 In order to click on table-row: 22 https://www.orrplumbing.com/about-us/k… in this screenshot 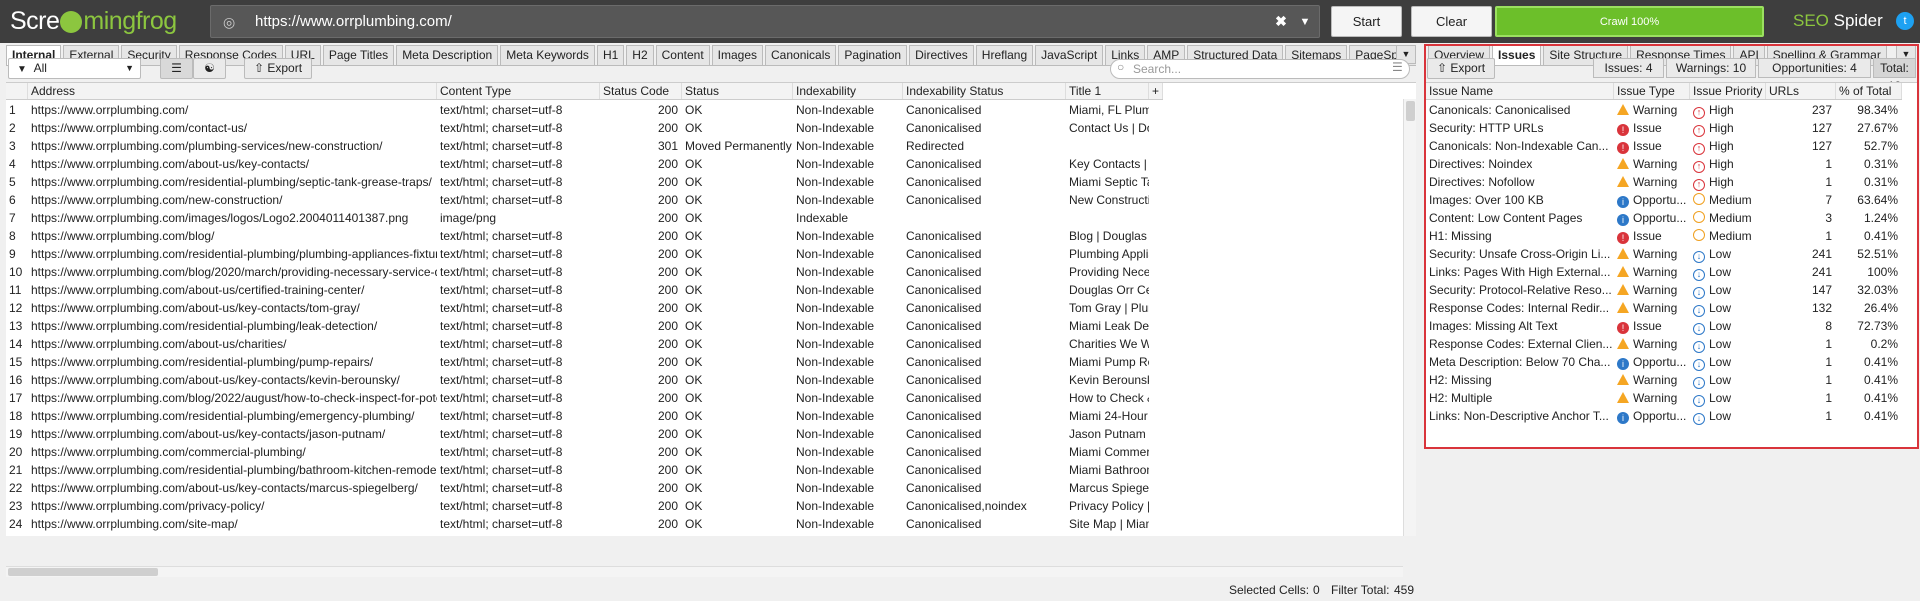, I will do `click(577, 488)`.